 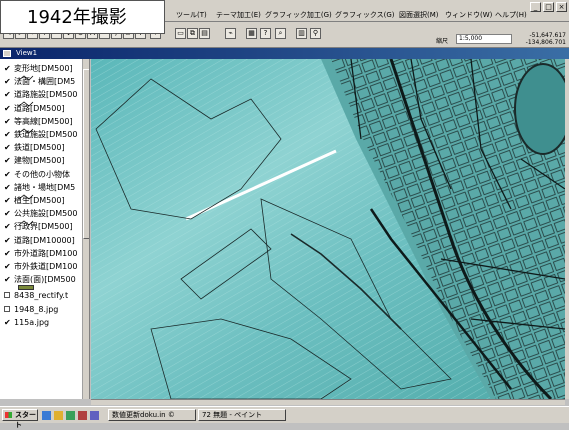 I want to click on layer-item: ✔ 変形地[DM500], so click(x=38, y=69).